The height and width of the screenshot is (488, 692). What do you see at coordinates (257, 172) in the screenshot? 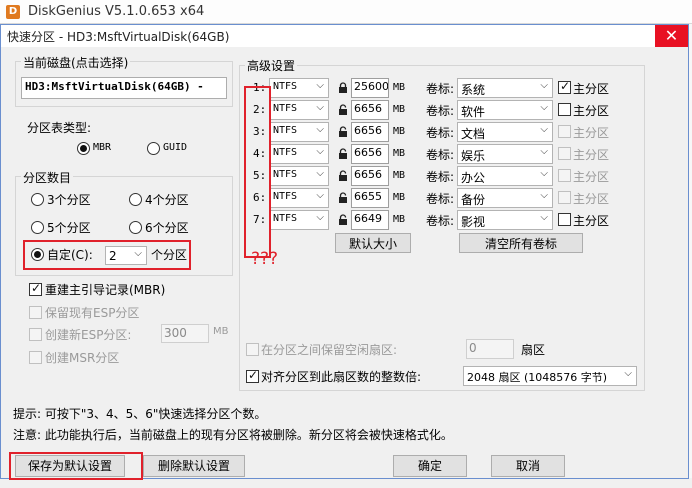
I see `index-column-highlight` at bounding box center [257, 172].